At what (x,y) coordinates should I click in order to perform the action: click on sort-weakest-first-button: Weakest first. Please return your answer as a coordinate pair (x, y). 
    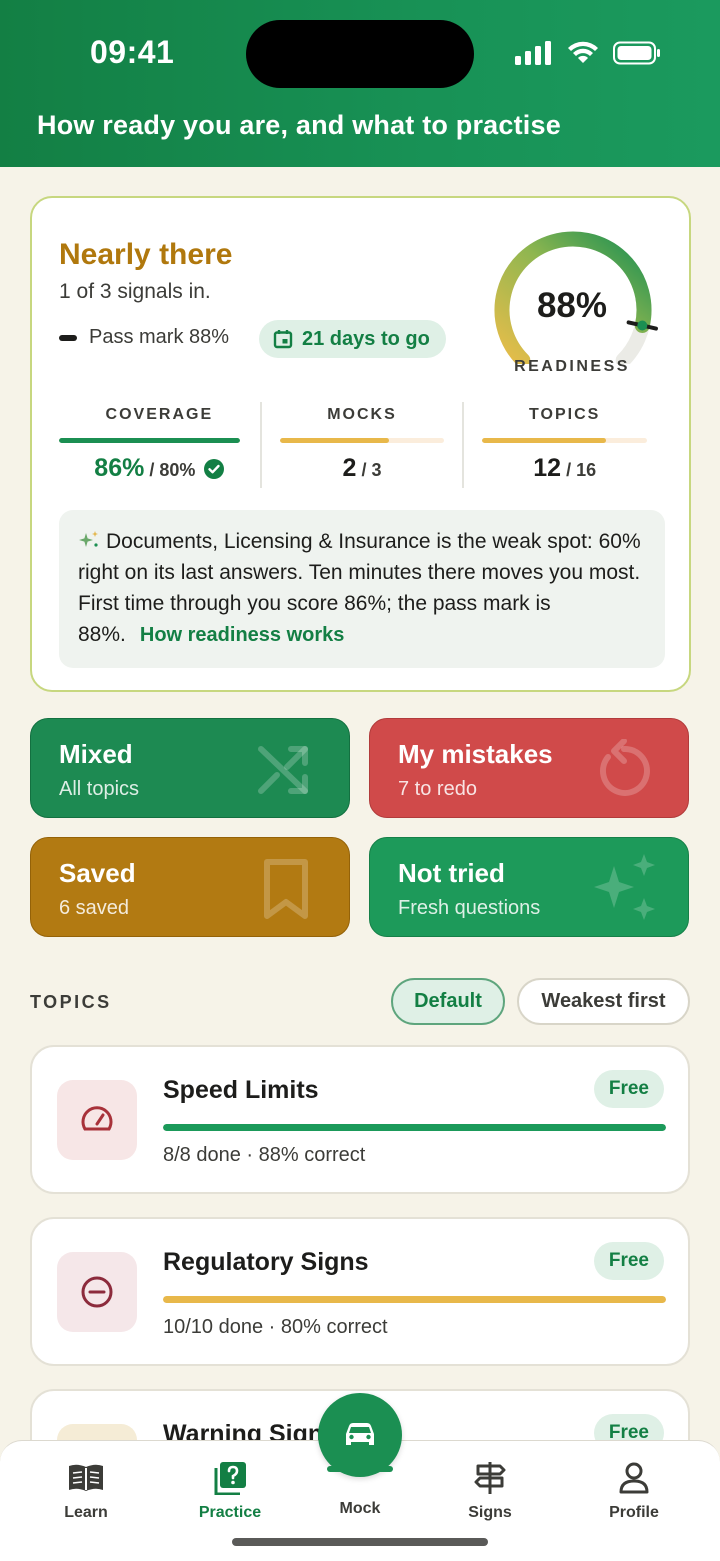
    Looking at the image, I should click on (603, 1001).